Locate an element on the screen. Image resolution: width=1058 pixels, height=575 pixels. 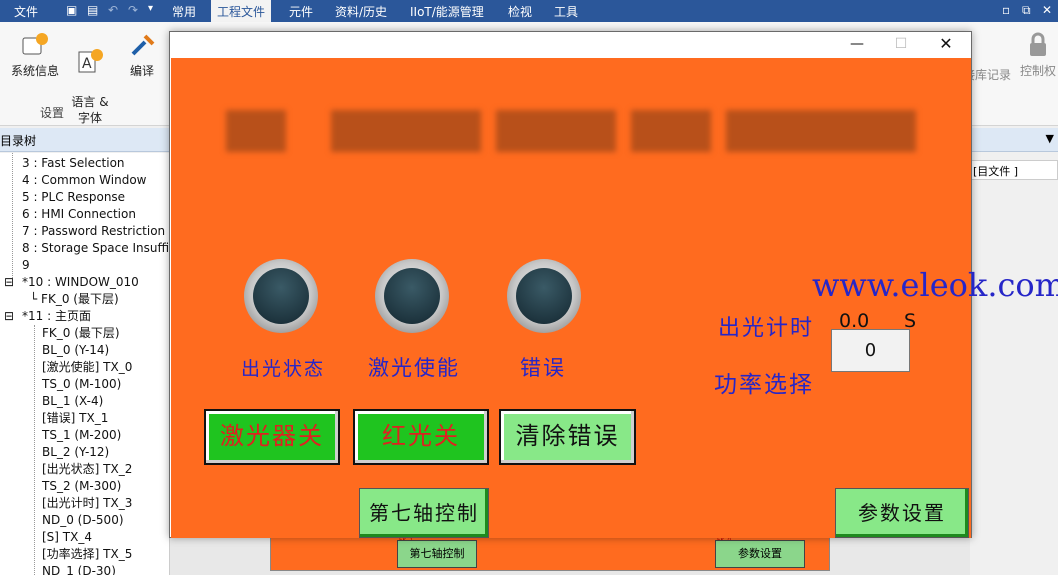
tree-item: TS_1 (M-200) is located at coordinates (81, 435).